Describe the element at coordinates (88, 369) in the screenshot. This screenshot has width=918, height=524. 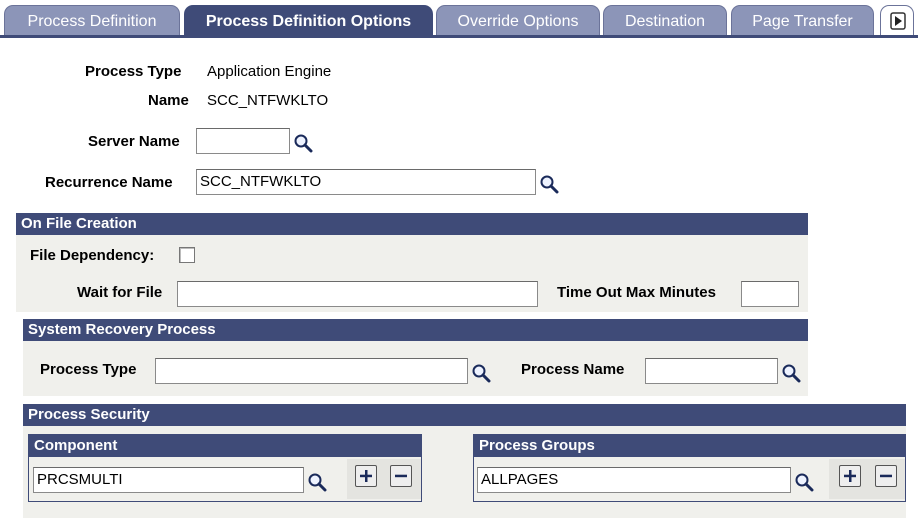
I see `recovery-process-type-label: Process Type` at that location.